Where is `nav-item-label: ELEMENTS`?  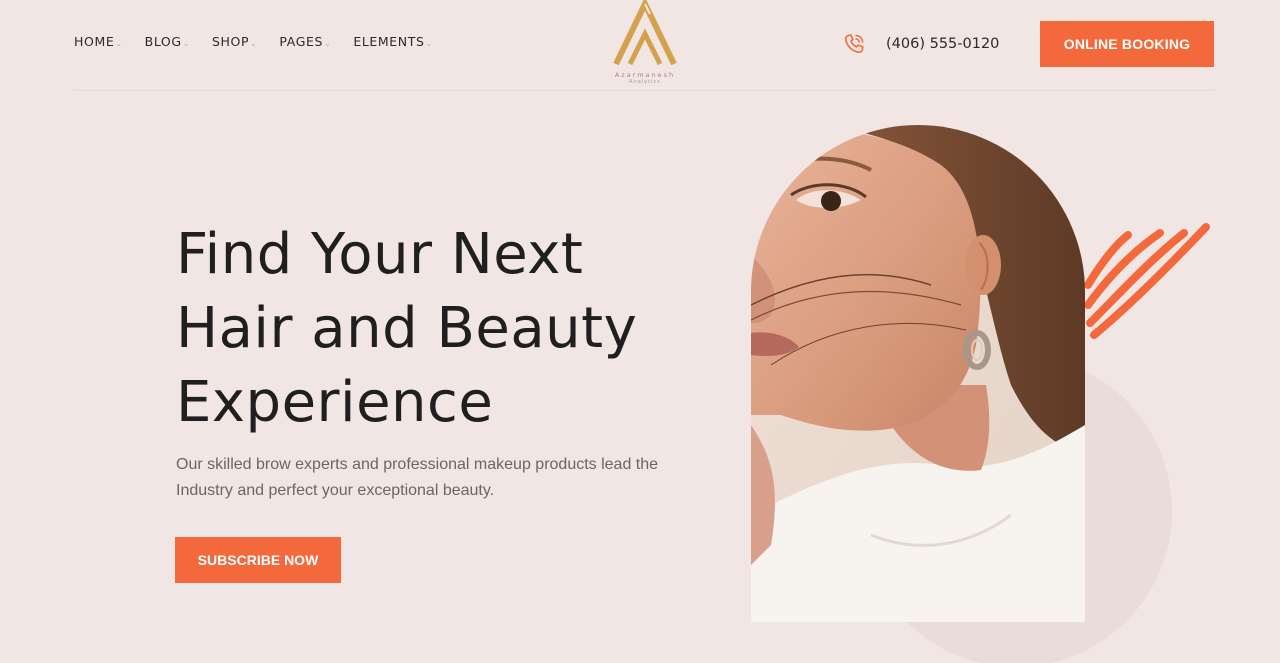
nav-item-label: ELEMENTS is located at coordinates (389, 41).